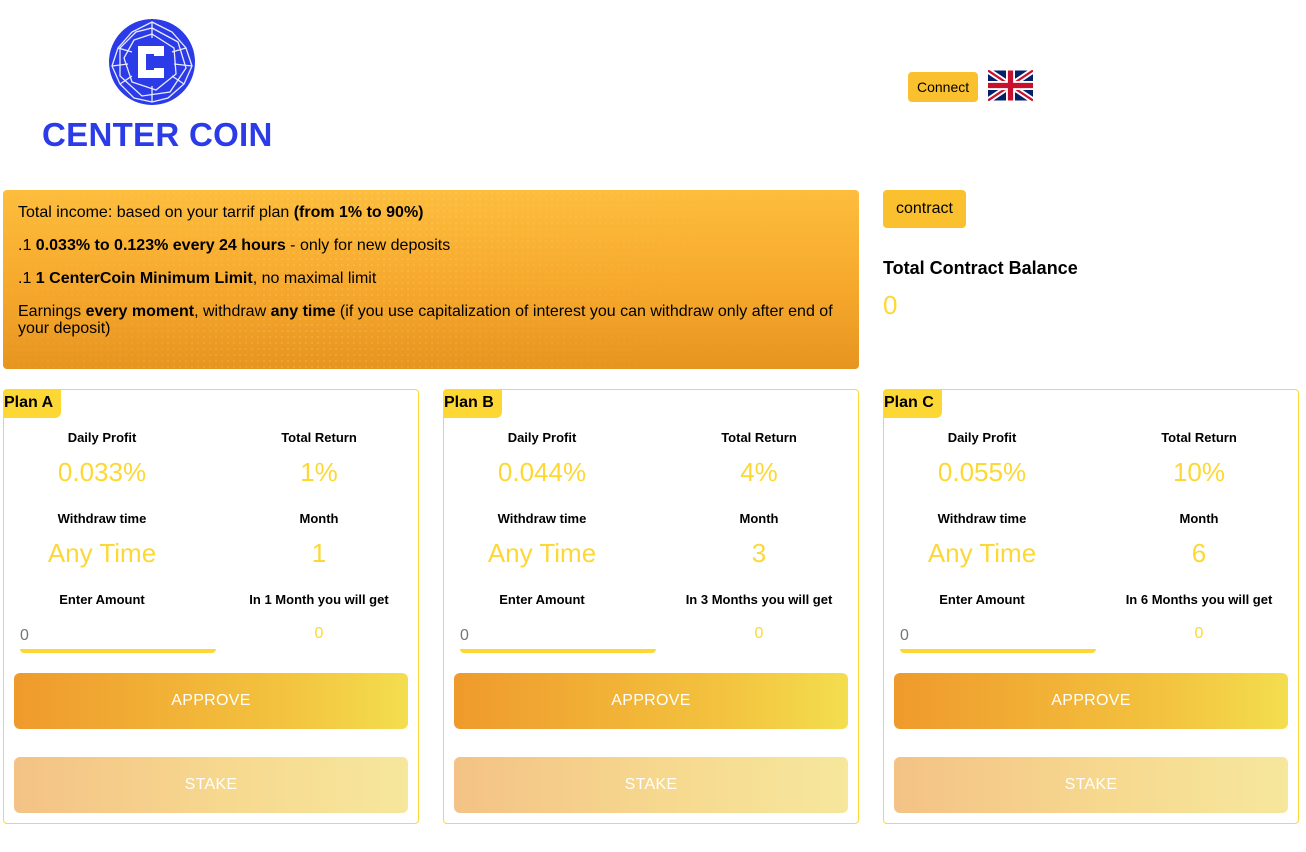  What do you see at coordinates (33, 404) in the screenshot?
I see `plan-title: Plan A` at bounding box center [33, 404].